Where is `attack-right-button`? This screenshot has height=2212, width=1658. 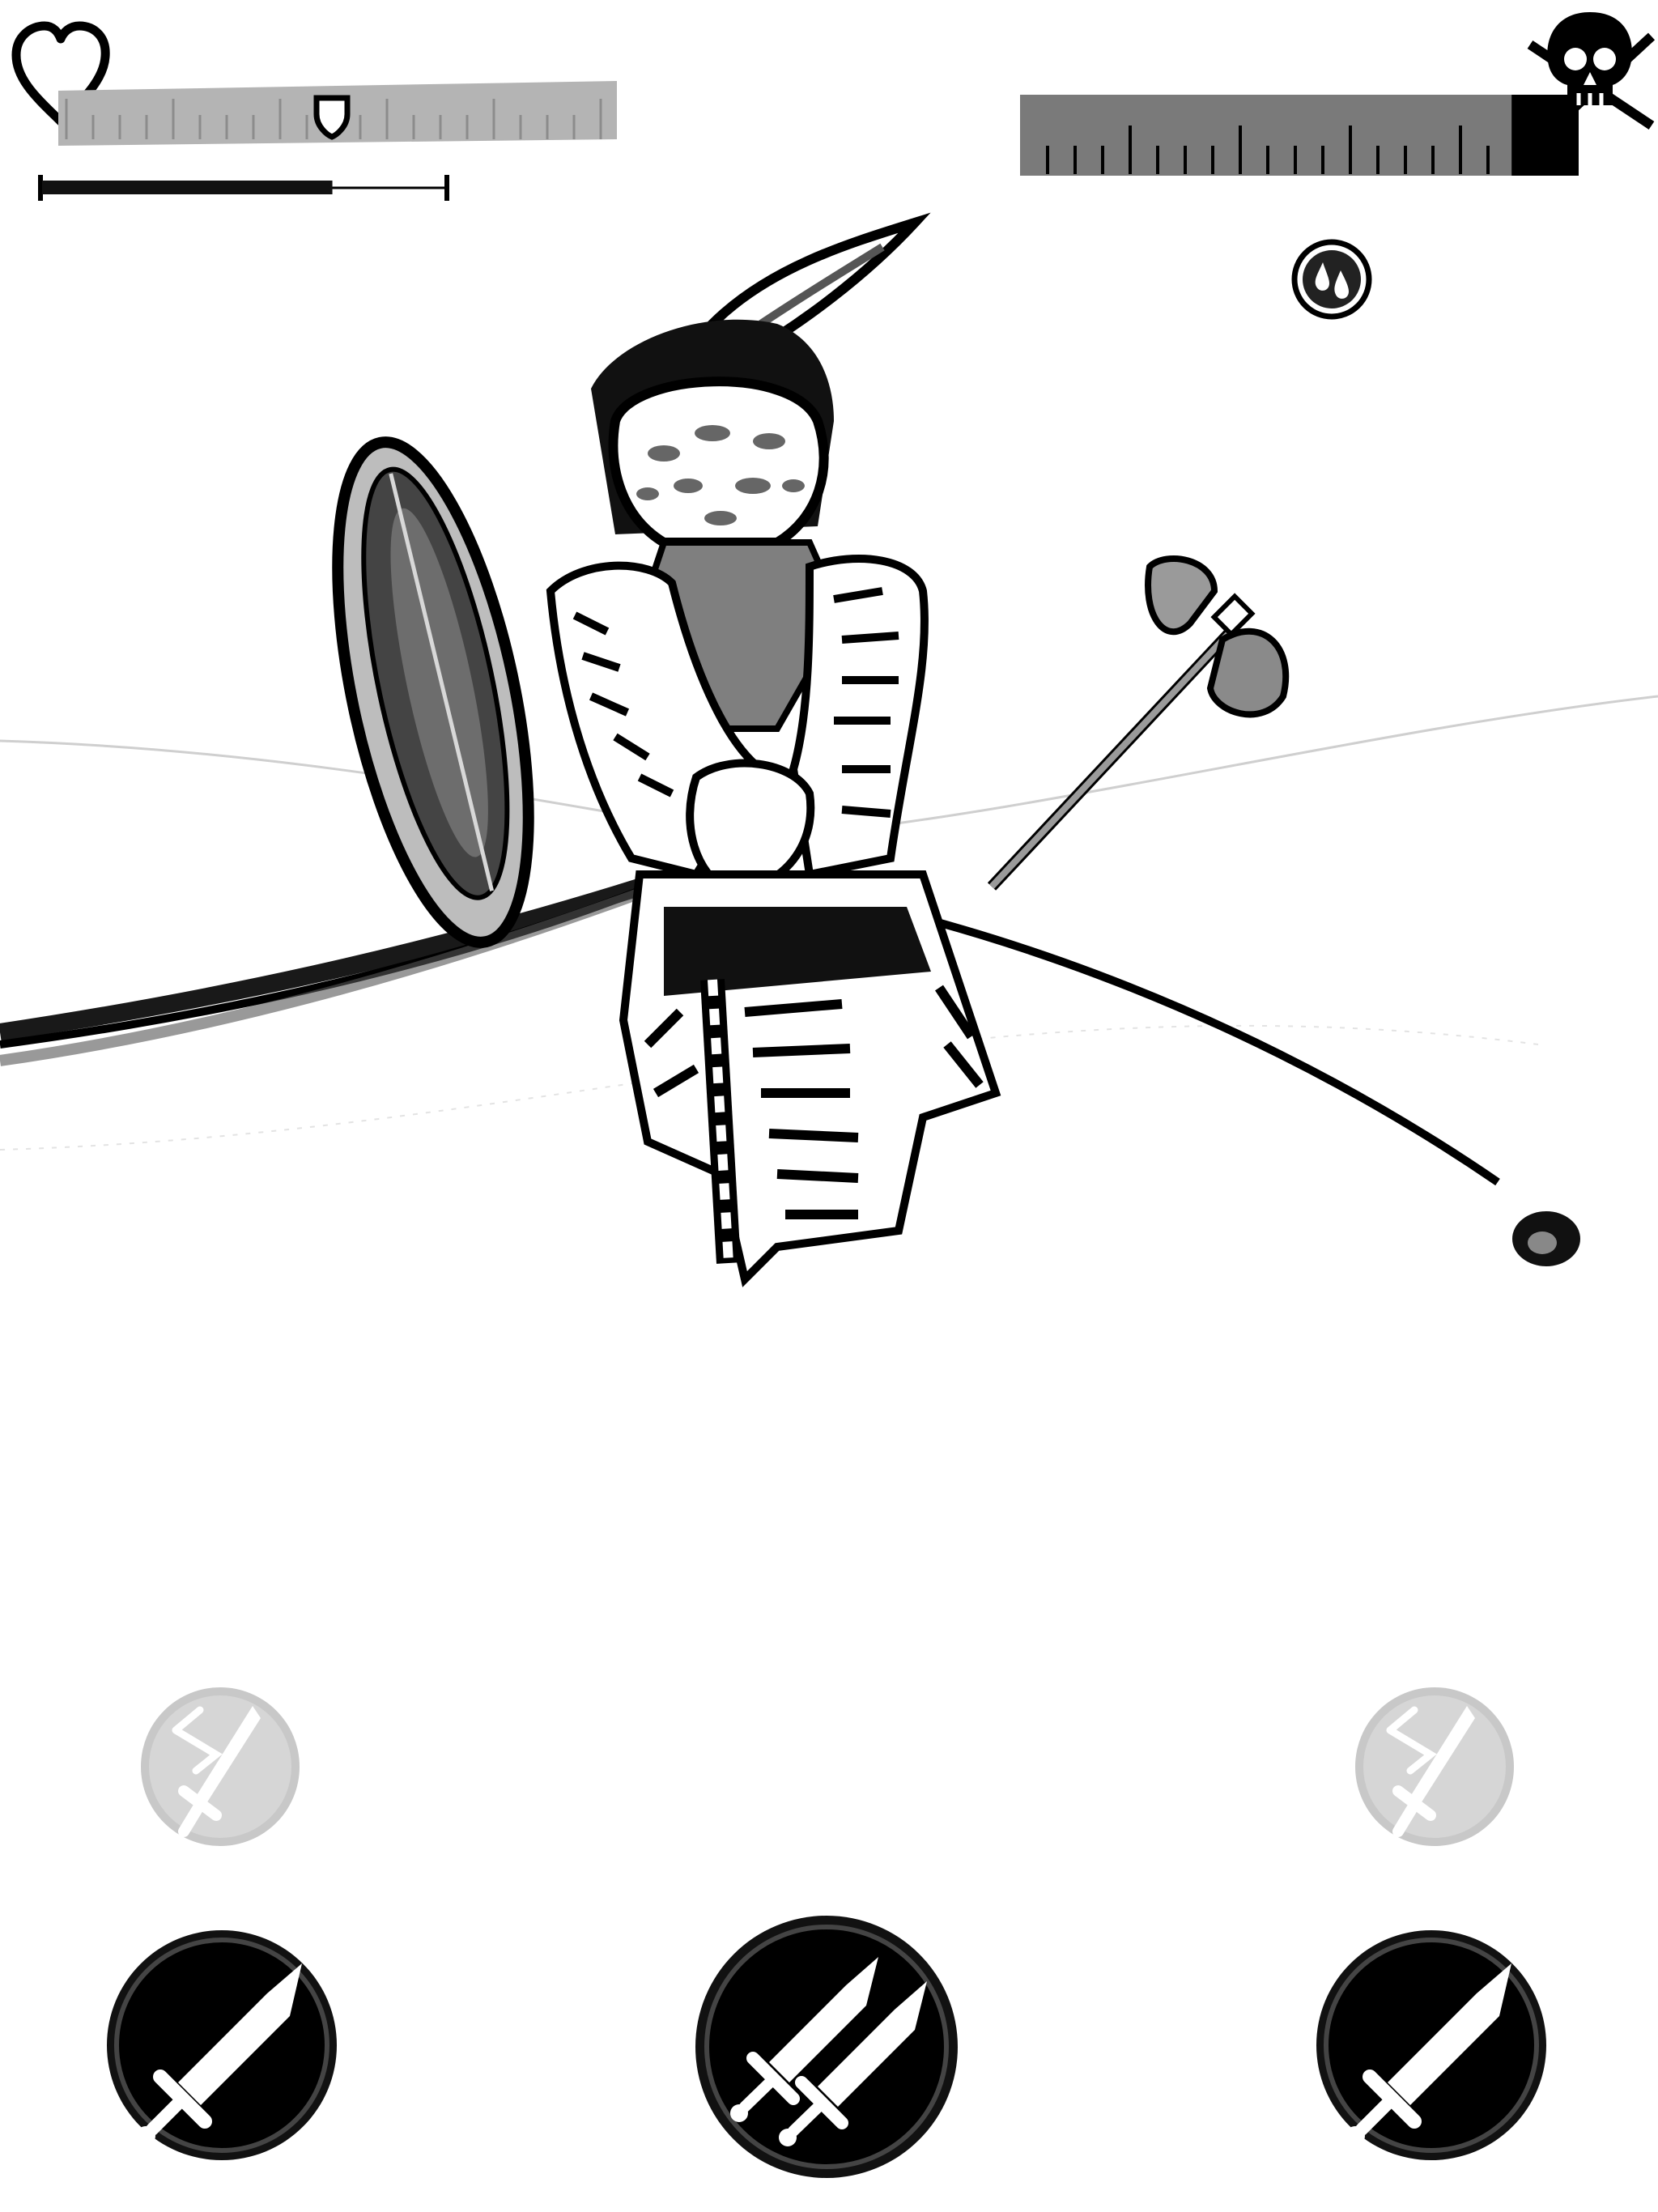 attack-right-button is located at coordinates (1431, 2045).